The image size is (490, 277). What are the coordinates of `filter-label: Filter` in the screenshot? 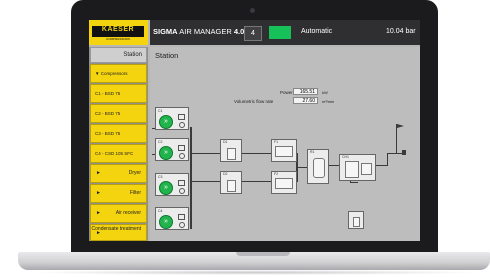 It's located at (135, 193).